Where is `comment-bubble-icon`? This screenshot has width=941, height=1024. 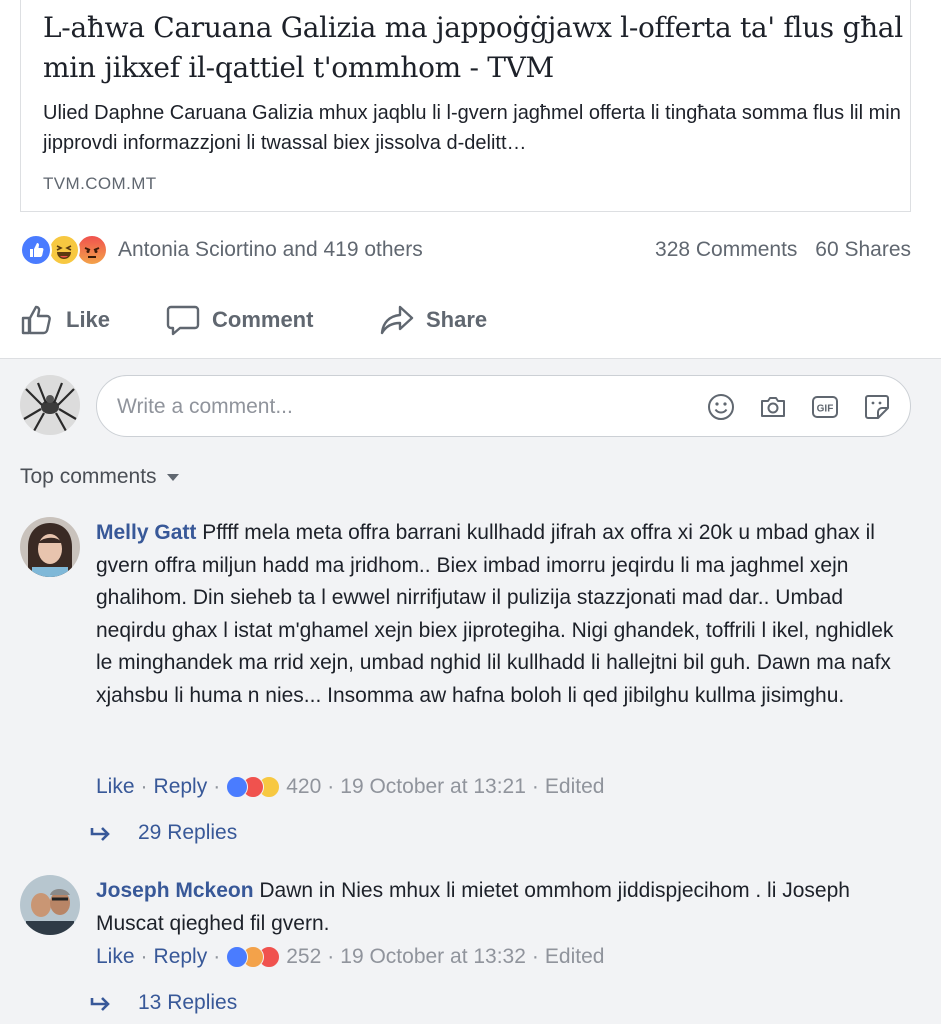 comment-bubble-icon is located at coordinates (183, 320).